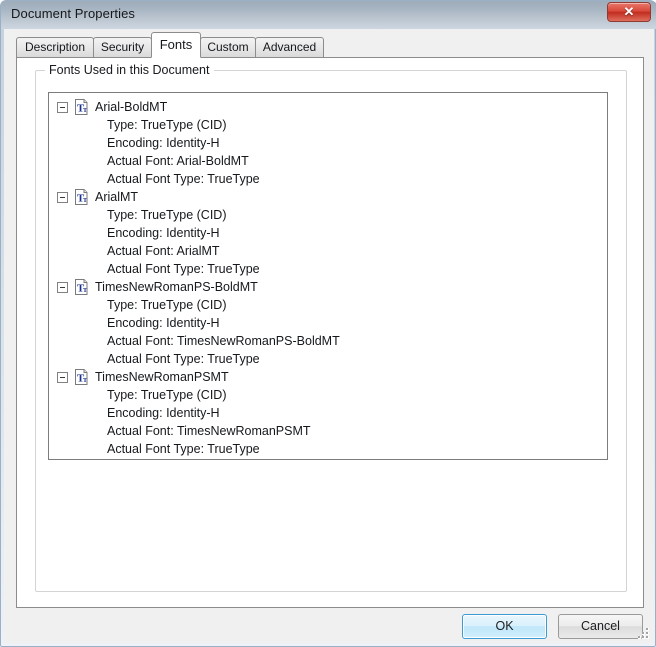 The height and width of the screenshot is (647, 656). What do you see at coordinates (328, 15) in the screenshot?
I see `title-bar: Document Properties ✕` at bounding box center [328, 15].